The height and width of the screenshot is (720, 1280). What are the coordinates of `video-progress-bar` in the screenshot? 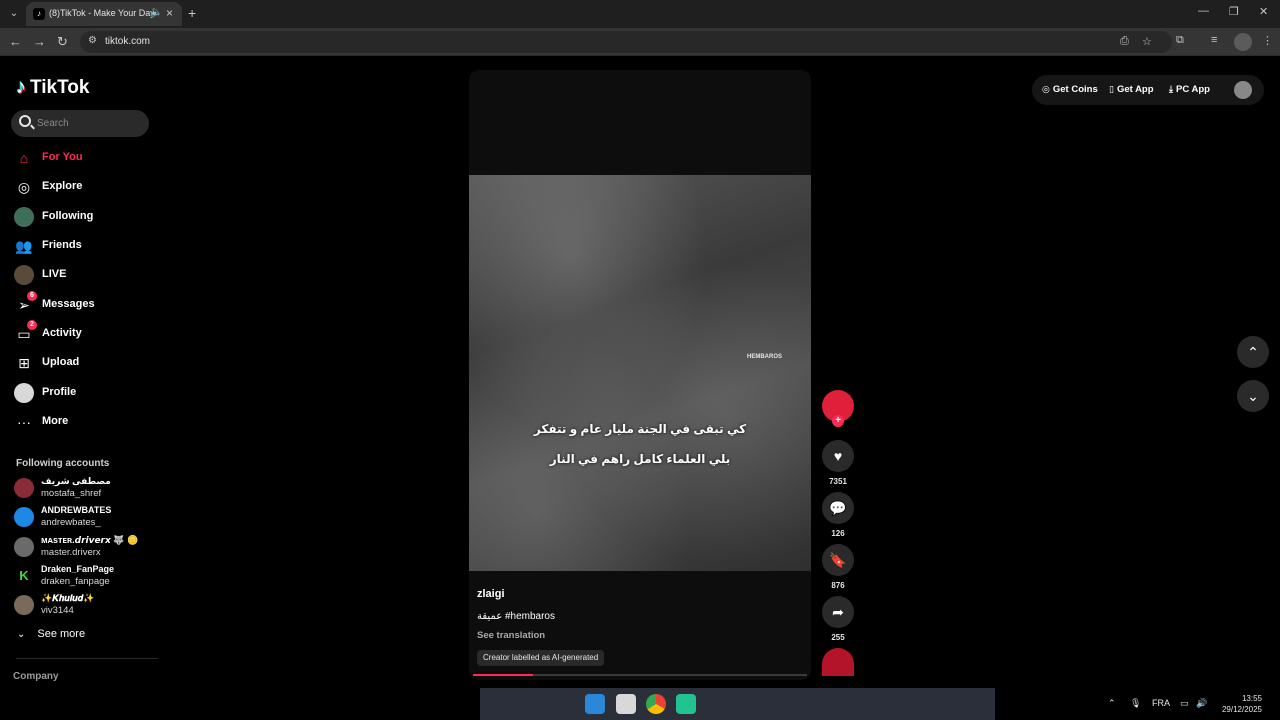 It's located at (640, 675).